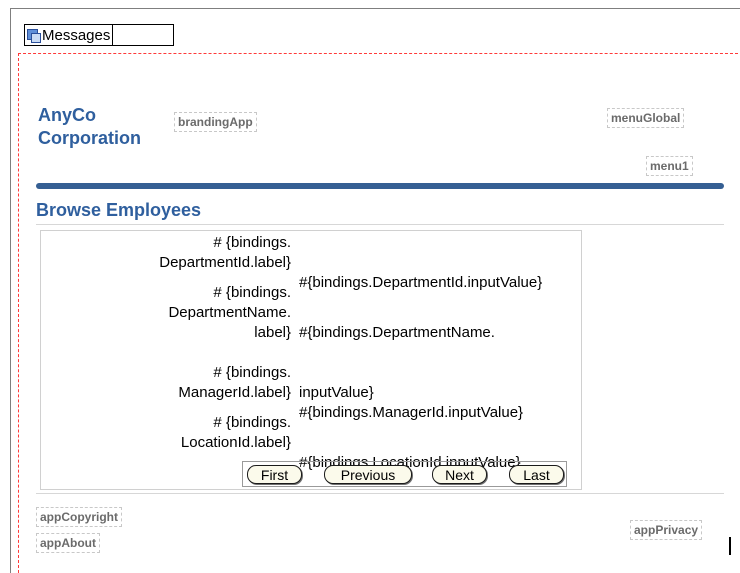  I want to click on branding-app-facet: brandingApp, so click(215, 122).